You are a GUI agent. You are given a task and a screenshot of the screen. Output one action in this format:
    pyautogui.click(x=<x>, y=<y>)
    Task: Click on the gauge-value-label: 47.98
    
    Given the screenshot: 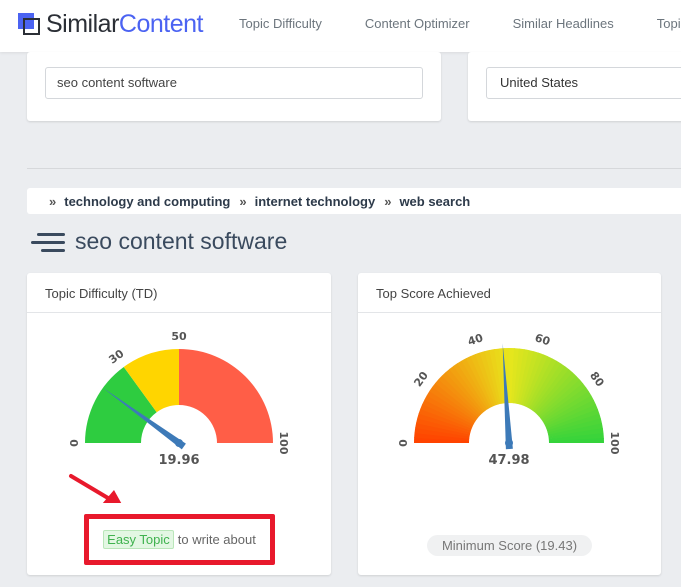 What is the action you would take?
    pyautogui.click(x=508, y=460)
    